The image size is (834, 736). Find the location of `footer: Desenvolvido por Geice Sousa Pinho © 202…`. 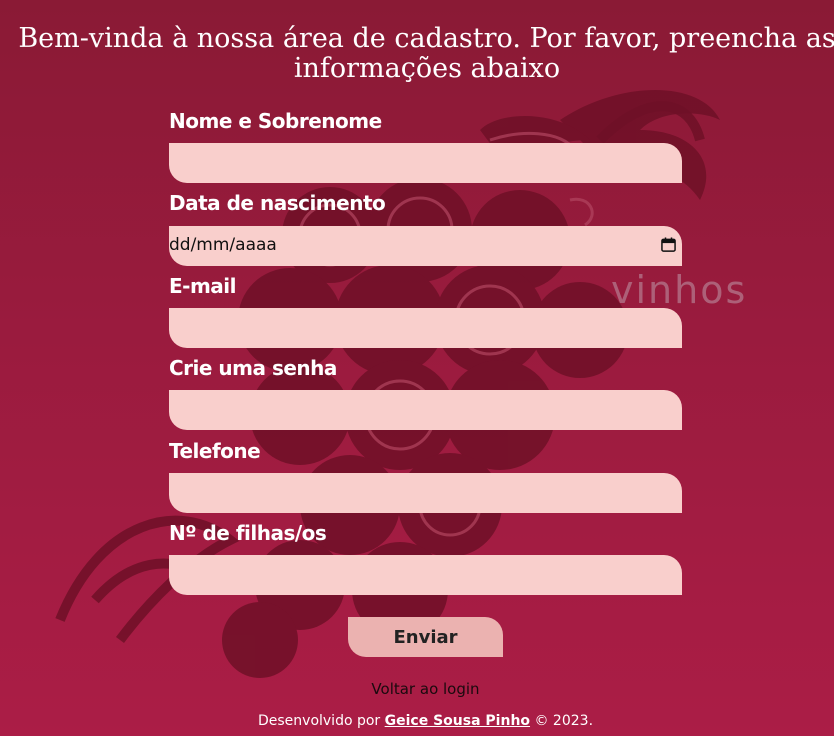

footer: Desenvolvido por Geice Sousa Pinho © 202… is located at coordinates (417, 721).